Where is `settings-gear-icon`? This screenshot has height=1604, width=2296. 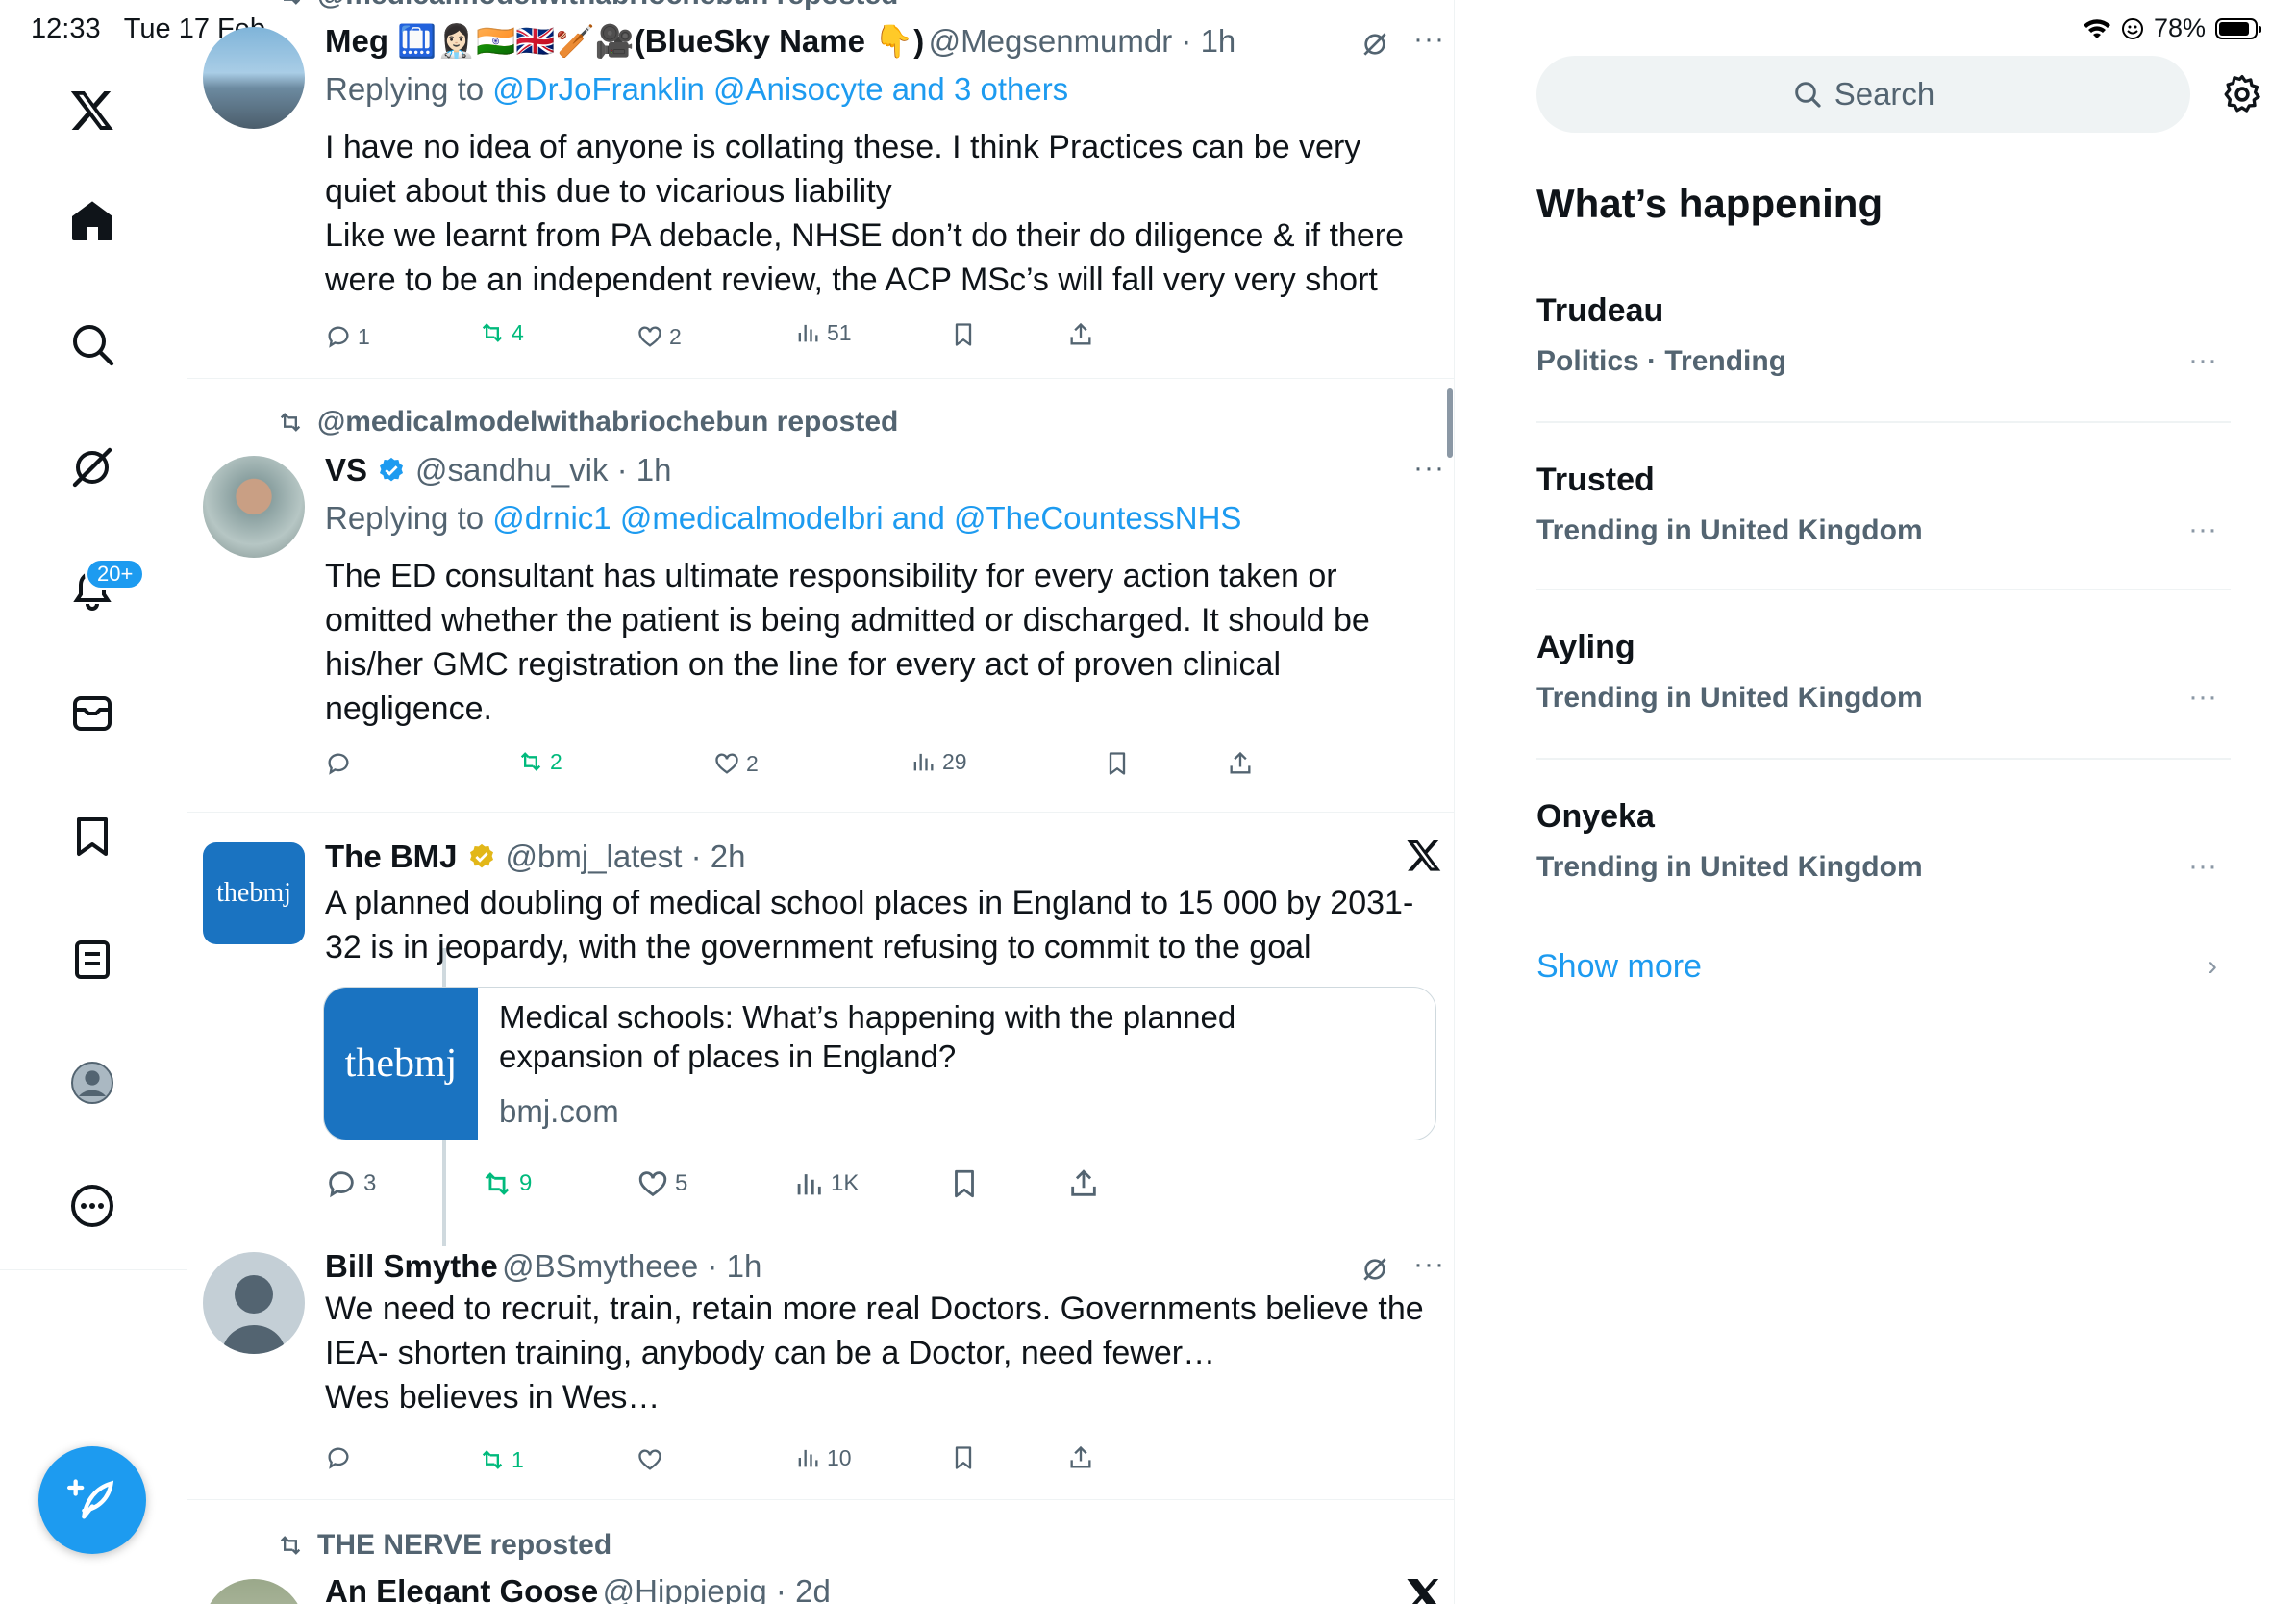
settings-gear-icon is located at coordinates (2242, 94).